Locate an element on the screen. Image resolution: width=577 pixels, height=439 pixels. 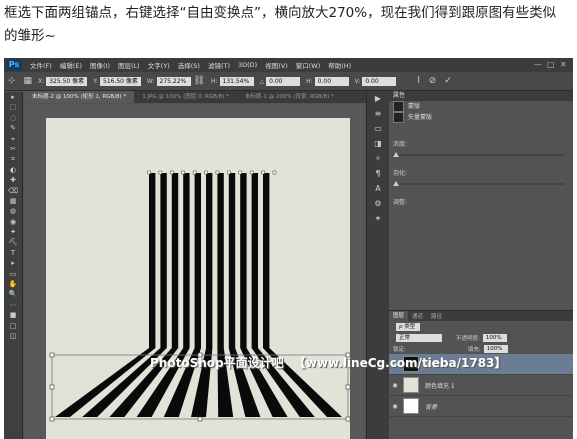
menu-layer: 图层(L) is located at coordinates (129, 65).